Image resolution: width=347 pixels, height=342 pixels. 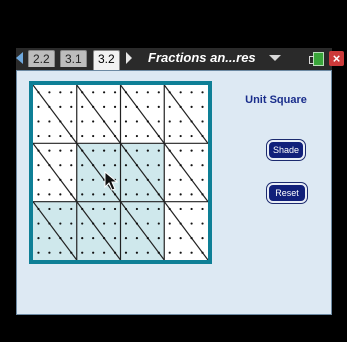 I want to click on tab-2-2: 2.2, so click(x=41, y=58).